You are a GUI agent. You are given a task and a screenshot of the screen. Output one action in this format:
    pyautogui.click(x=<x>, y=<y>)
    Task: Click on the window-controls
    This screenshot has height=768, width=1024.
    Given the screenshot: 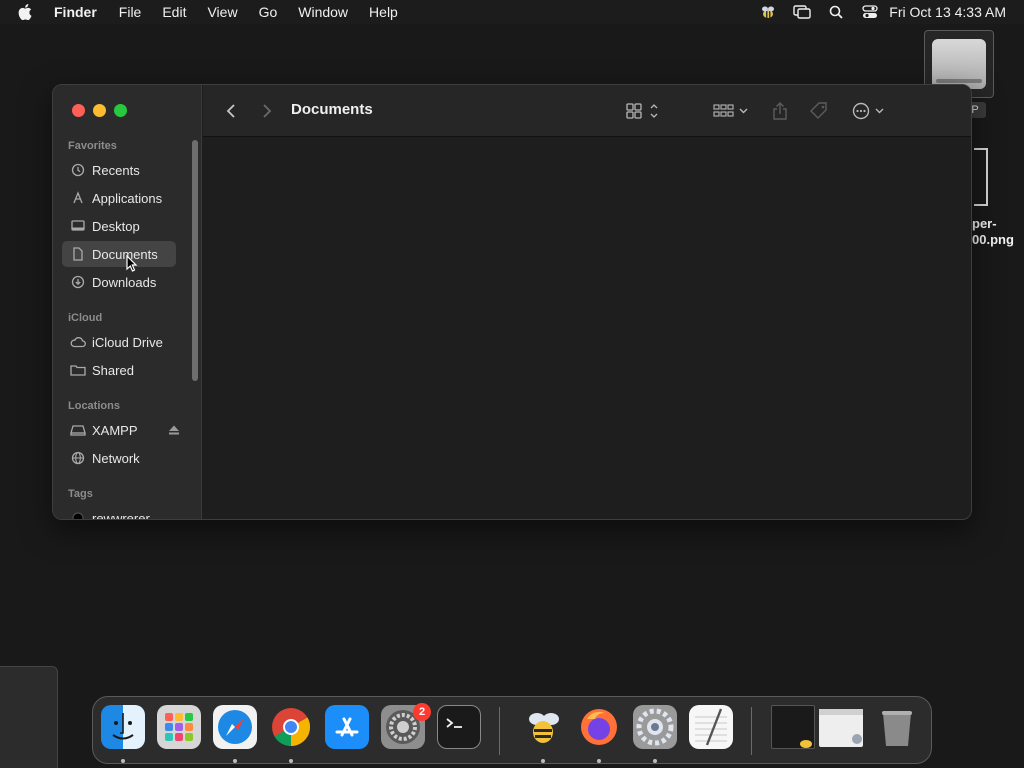 What is the action you would take?
    pyautogui.click(x=99, y=110)
    